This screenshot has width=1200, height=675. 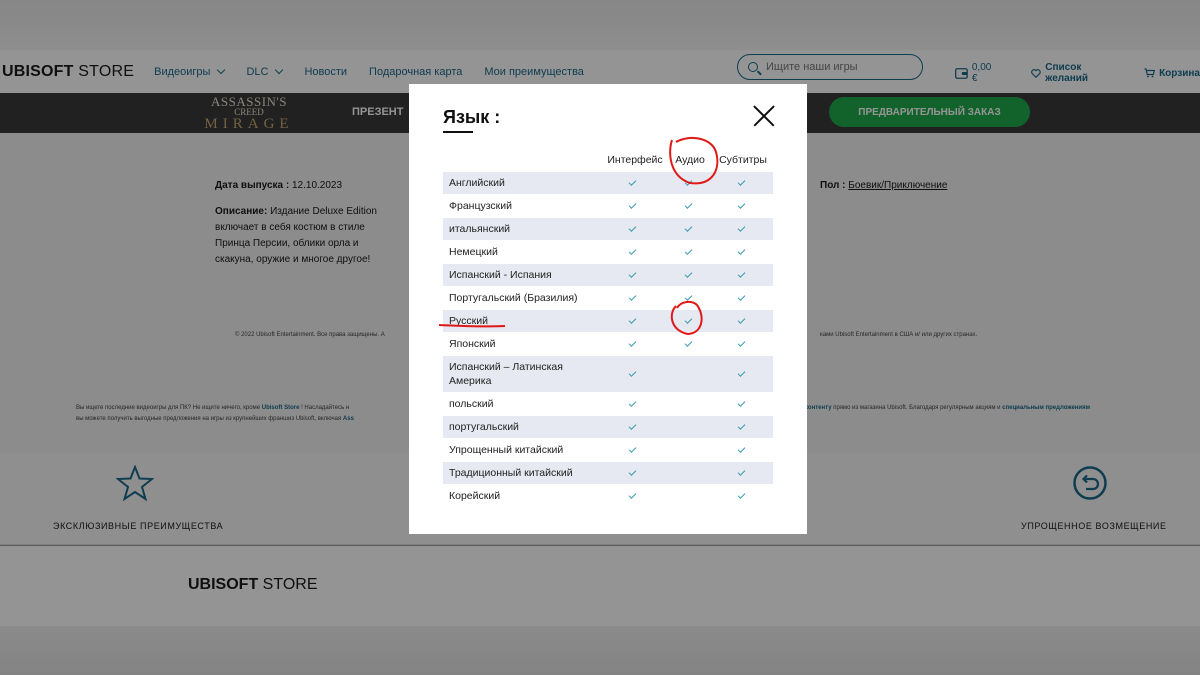 I want to click on language-row: польский, so click(x=608, y=404).